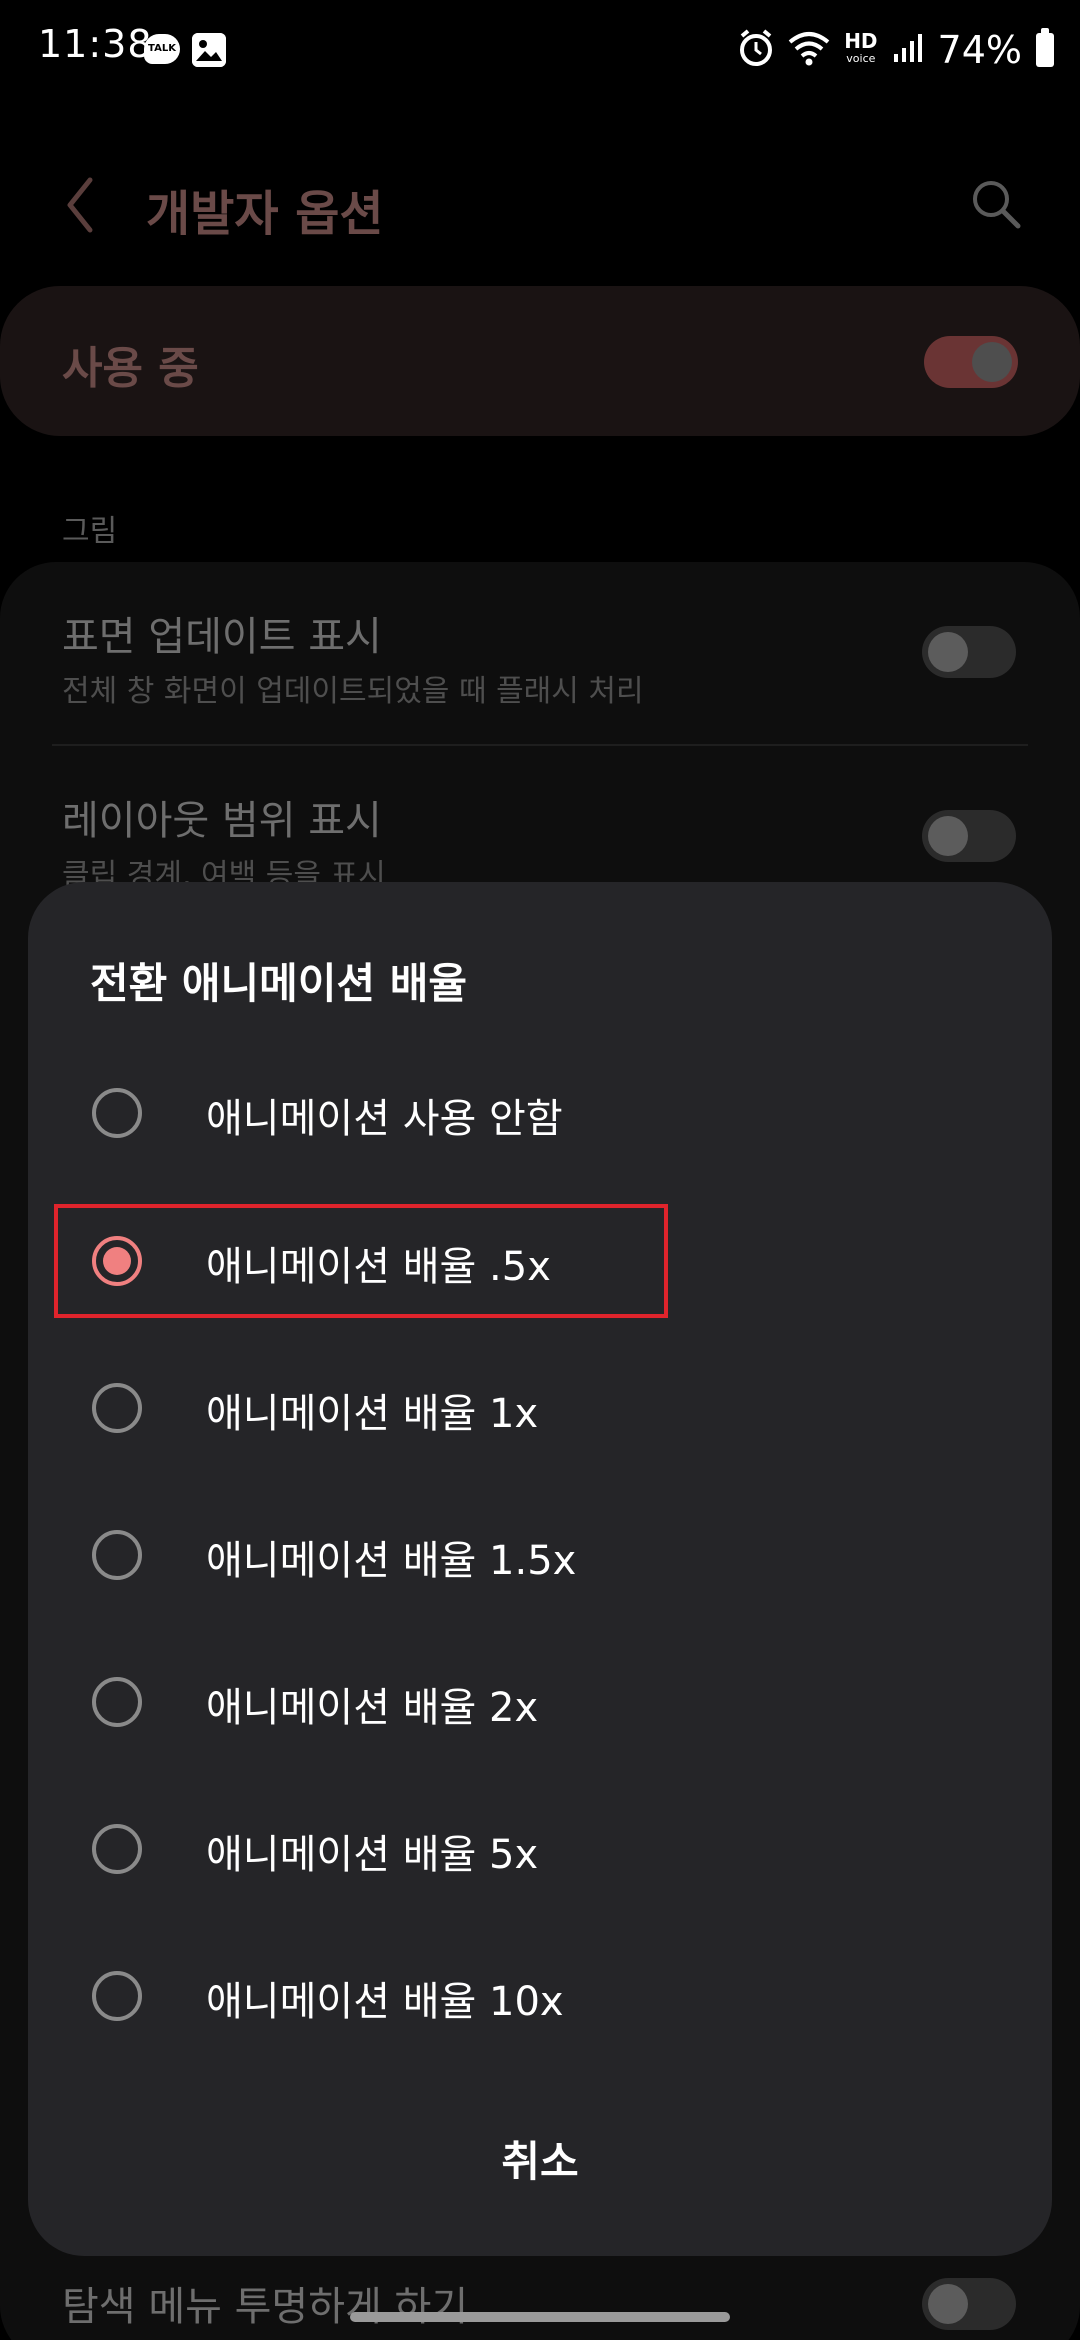 The width and height of the screenshot is (1080, 2340). I want to click on master-switch-label: 사용 중, so click(130, 368).